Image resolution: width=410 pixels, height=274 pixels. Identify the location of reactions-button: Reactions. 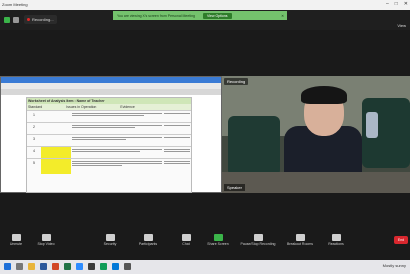
(336, 240).